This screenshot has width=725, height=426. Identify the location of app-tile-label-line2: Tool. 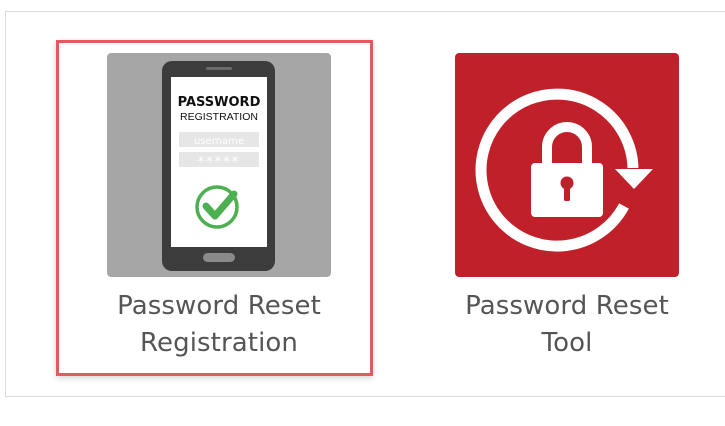
(567, 343).